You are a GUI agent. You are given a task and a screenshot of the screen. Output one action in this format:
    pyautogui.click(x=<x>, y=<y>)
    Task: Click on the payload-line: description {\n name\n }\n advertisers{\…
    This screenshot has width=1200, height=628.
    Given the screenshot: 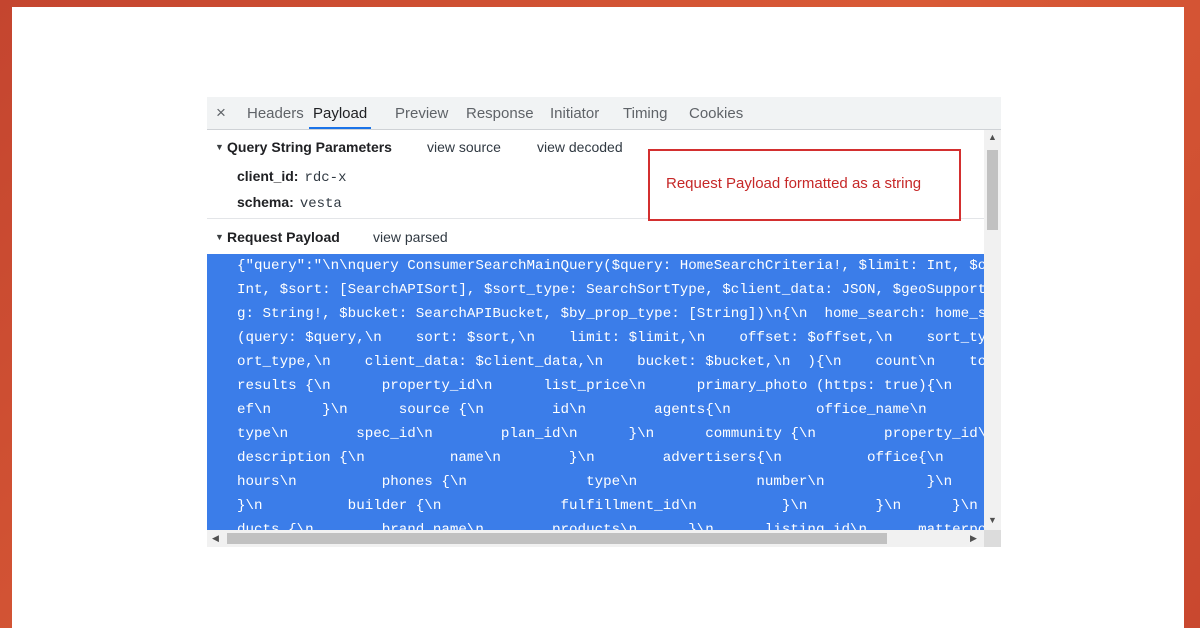 What is the action you would take?
    pyautogui.click(x=590, y=458)
    